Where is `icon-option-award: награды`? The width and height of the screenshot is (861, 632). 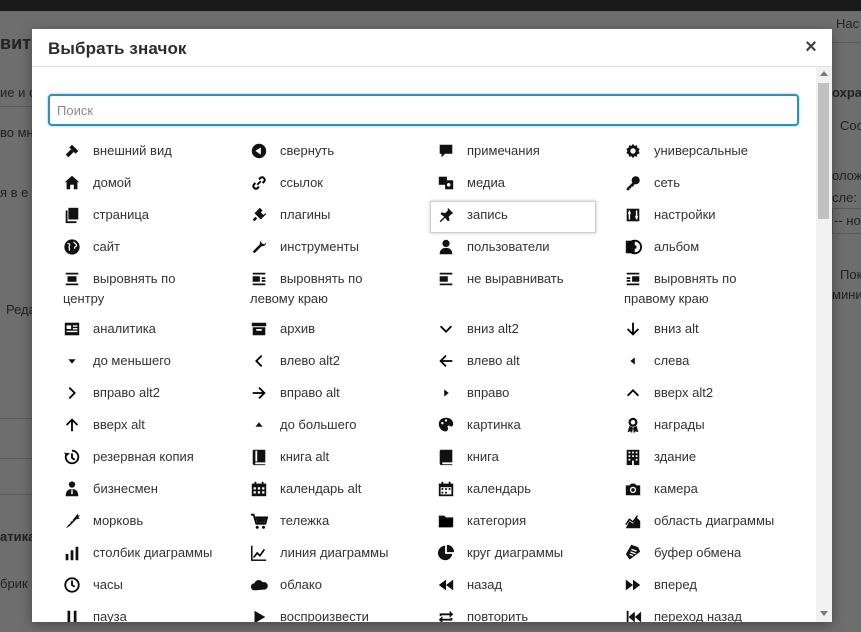
icon-option-award: награды is located at coordinates (712, 426).